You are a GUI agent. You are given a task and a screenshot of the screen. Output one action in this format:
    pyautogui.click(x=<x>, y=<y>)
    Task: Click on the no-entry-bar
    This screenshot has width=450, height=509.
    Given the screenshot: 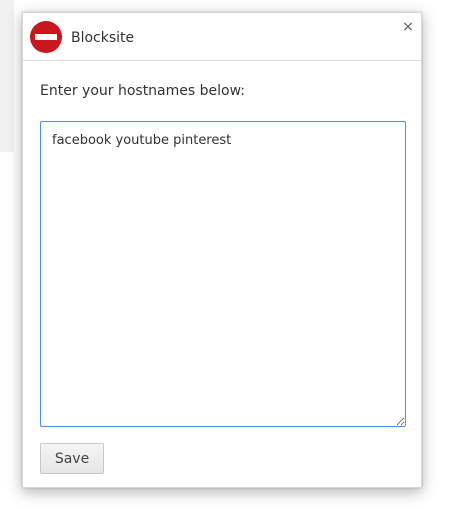 What is the action you would take?
    pyautogui.click(x=46, y=37)
    